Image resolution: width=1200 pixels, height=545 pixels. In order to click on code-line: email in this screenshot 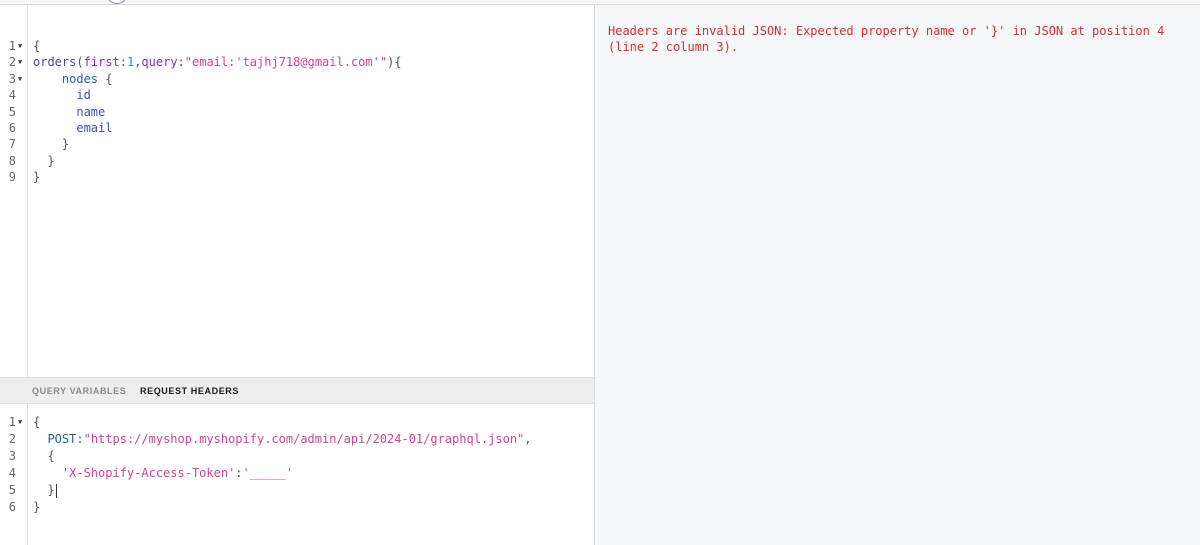, I will do `click(72, 128)`.